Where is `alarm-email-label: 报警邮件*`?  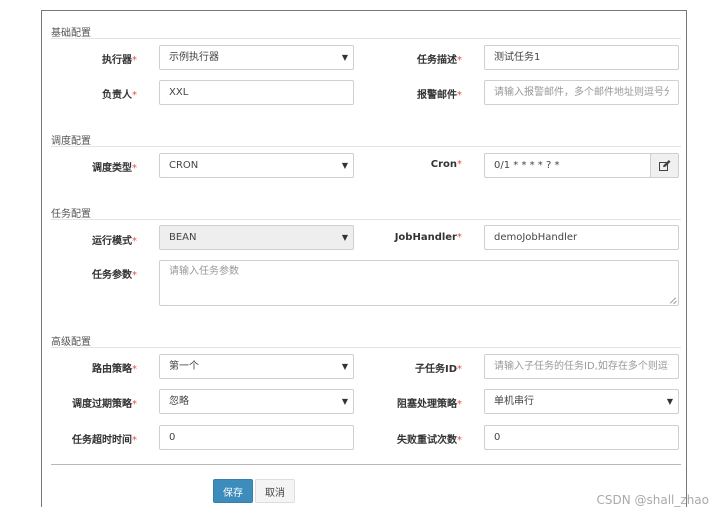
alarm-email-label: 报警邮件* is located at coordinates (439, 95).